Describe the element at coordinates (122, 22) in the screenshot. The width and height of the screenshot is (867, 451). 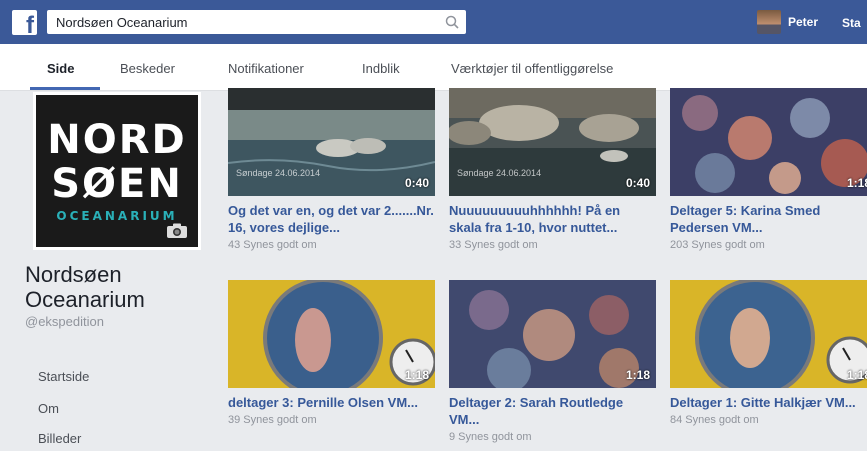
I see `search-value: Nordsøen Oceanarium` at that location.